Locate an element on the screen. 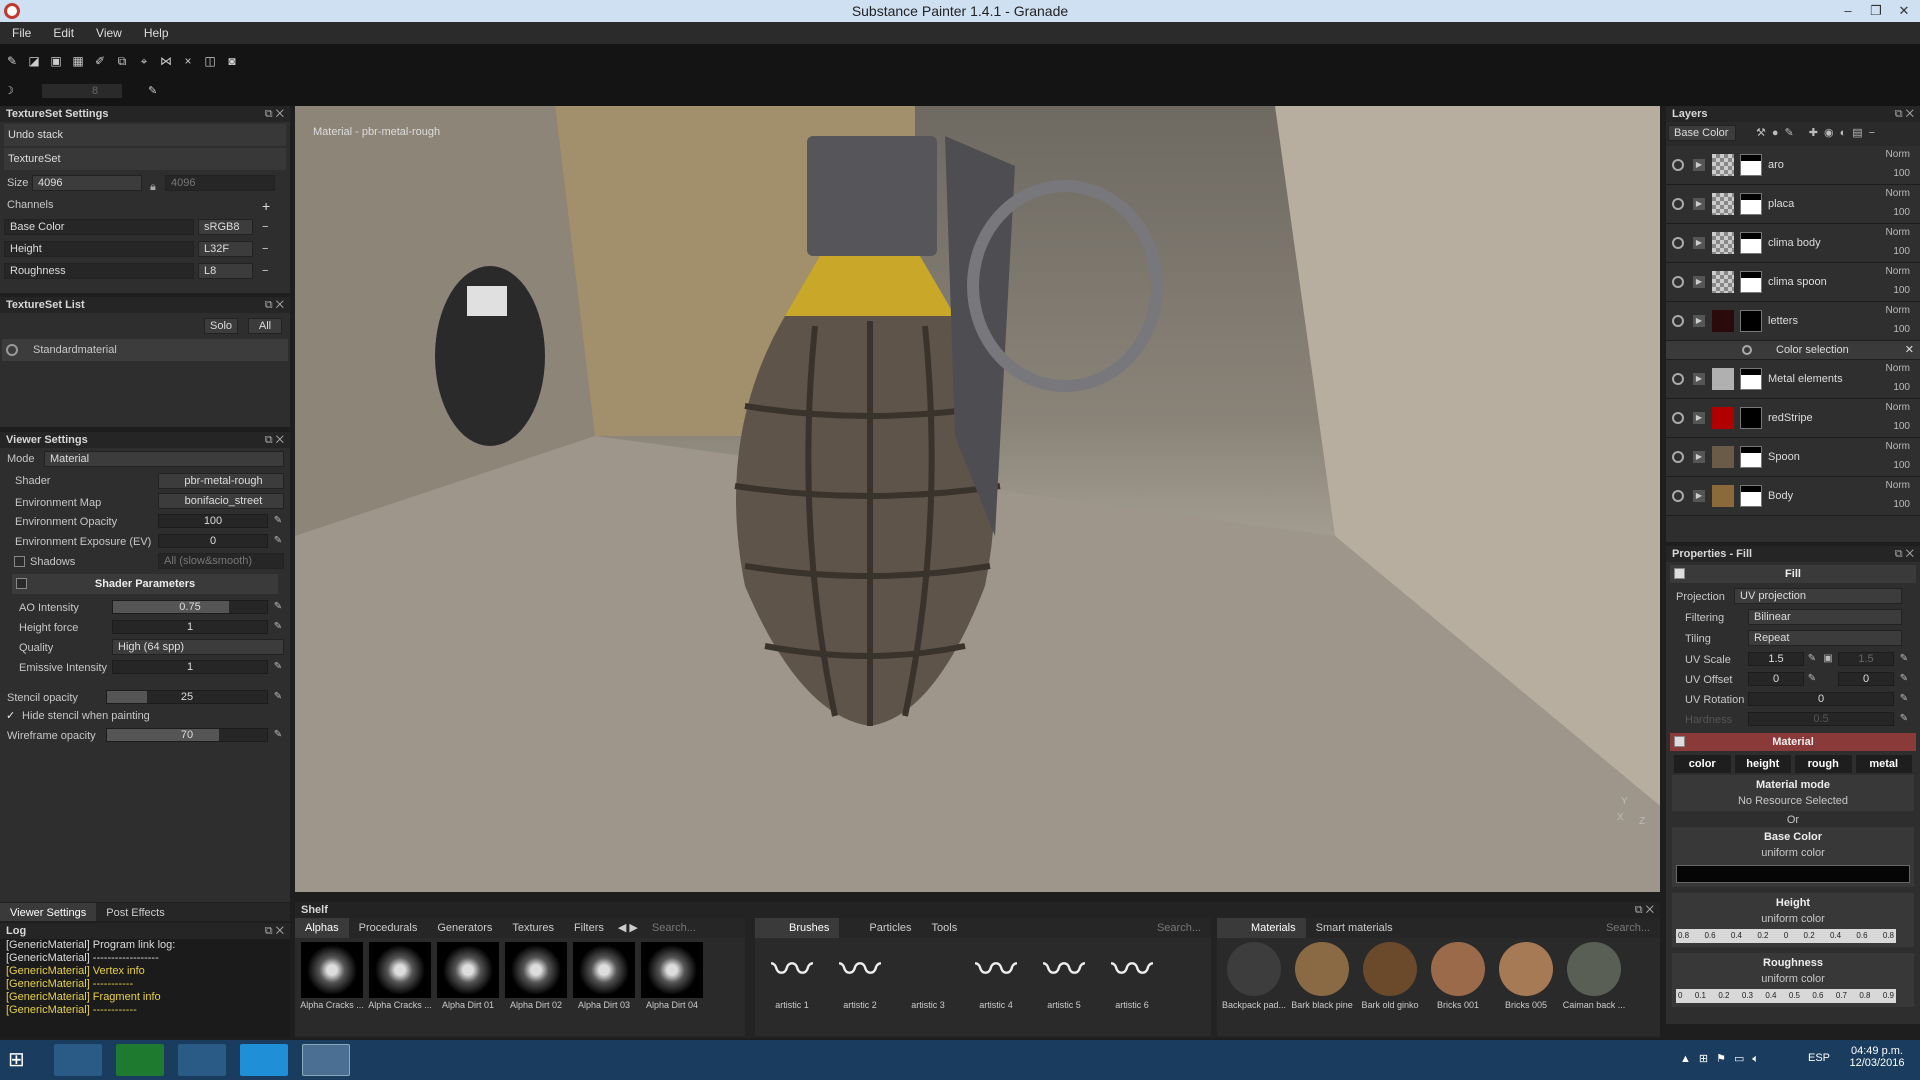 This screenshot has height=1080, width=1920. tab-particles: Particles is located at coordinates (880, 928).